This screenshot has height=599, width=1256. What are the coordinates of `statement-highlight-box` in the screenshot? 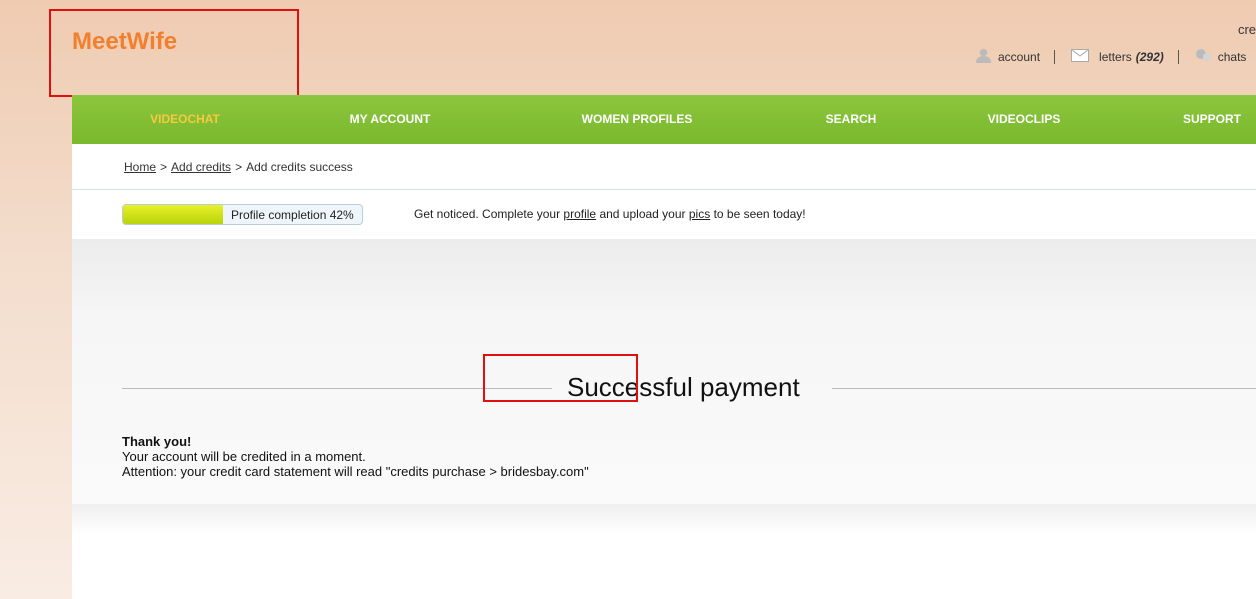 It's located at (560, 378).